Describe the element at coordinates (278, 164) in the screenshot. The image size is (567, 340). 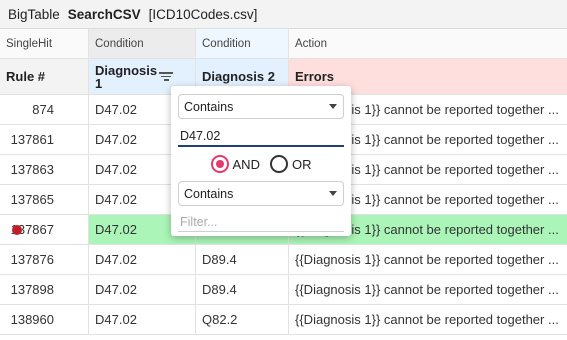
I see `radio-unchecked-icon` at that location.